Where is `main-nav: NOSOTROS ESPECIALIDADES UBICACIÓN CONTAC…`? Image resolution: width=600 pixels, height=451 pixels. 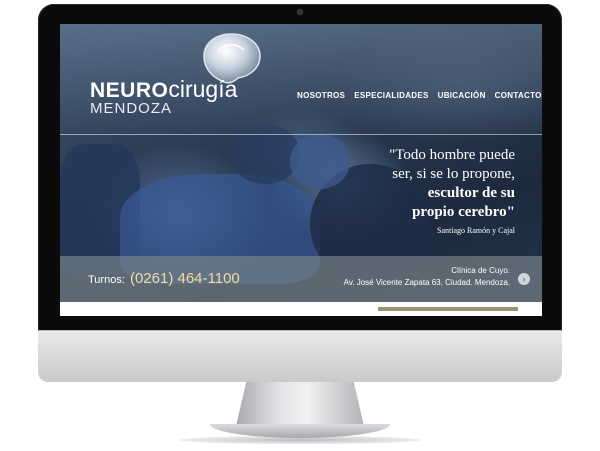 main-nav: NOSOTROS ESPECIALIDADES UBICACIÓN CONTAC… is located at coordinates (419, 95).